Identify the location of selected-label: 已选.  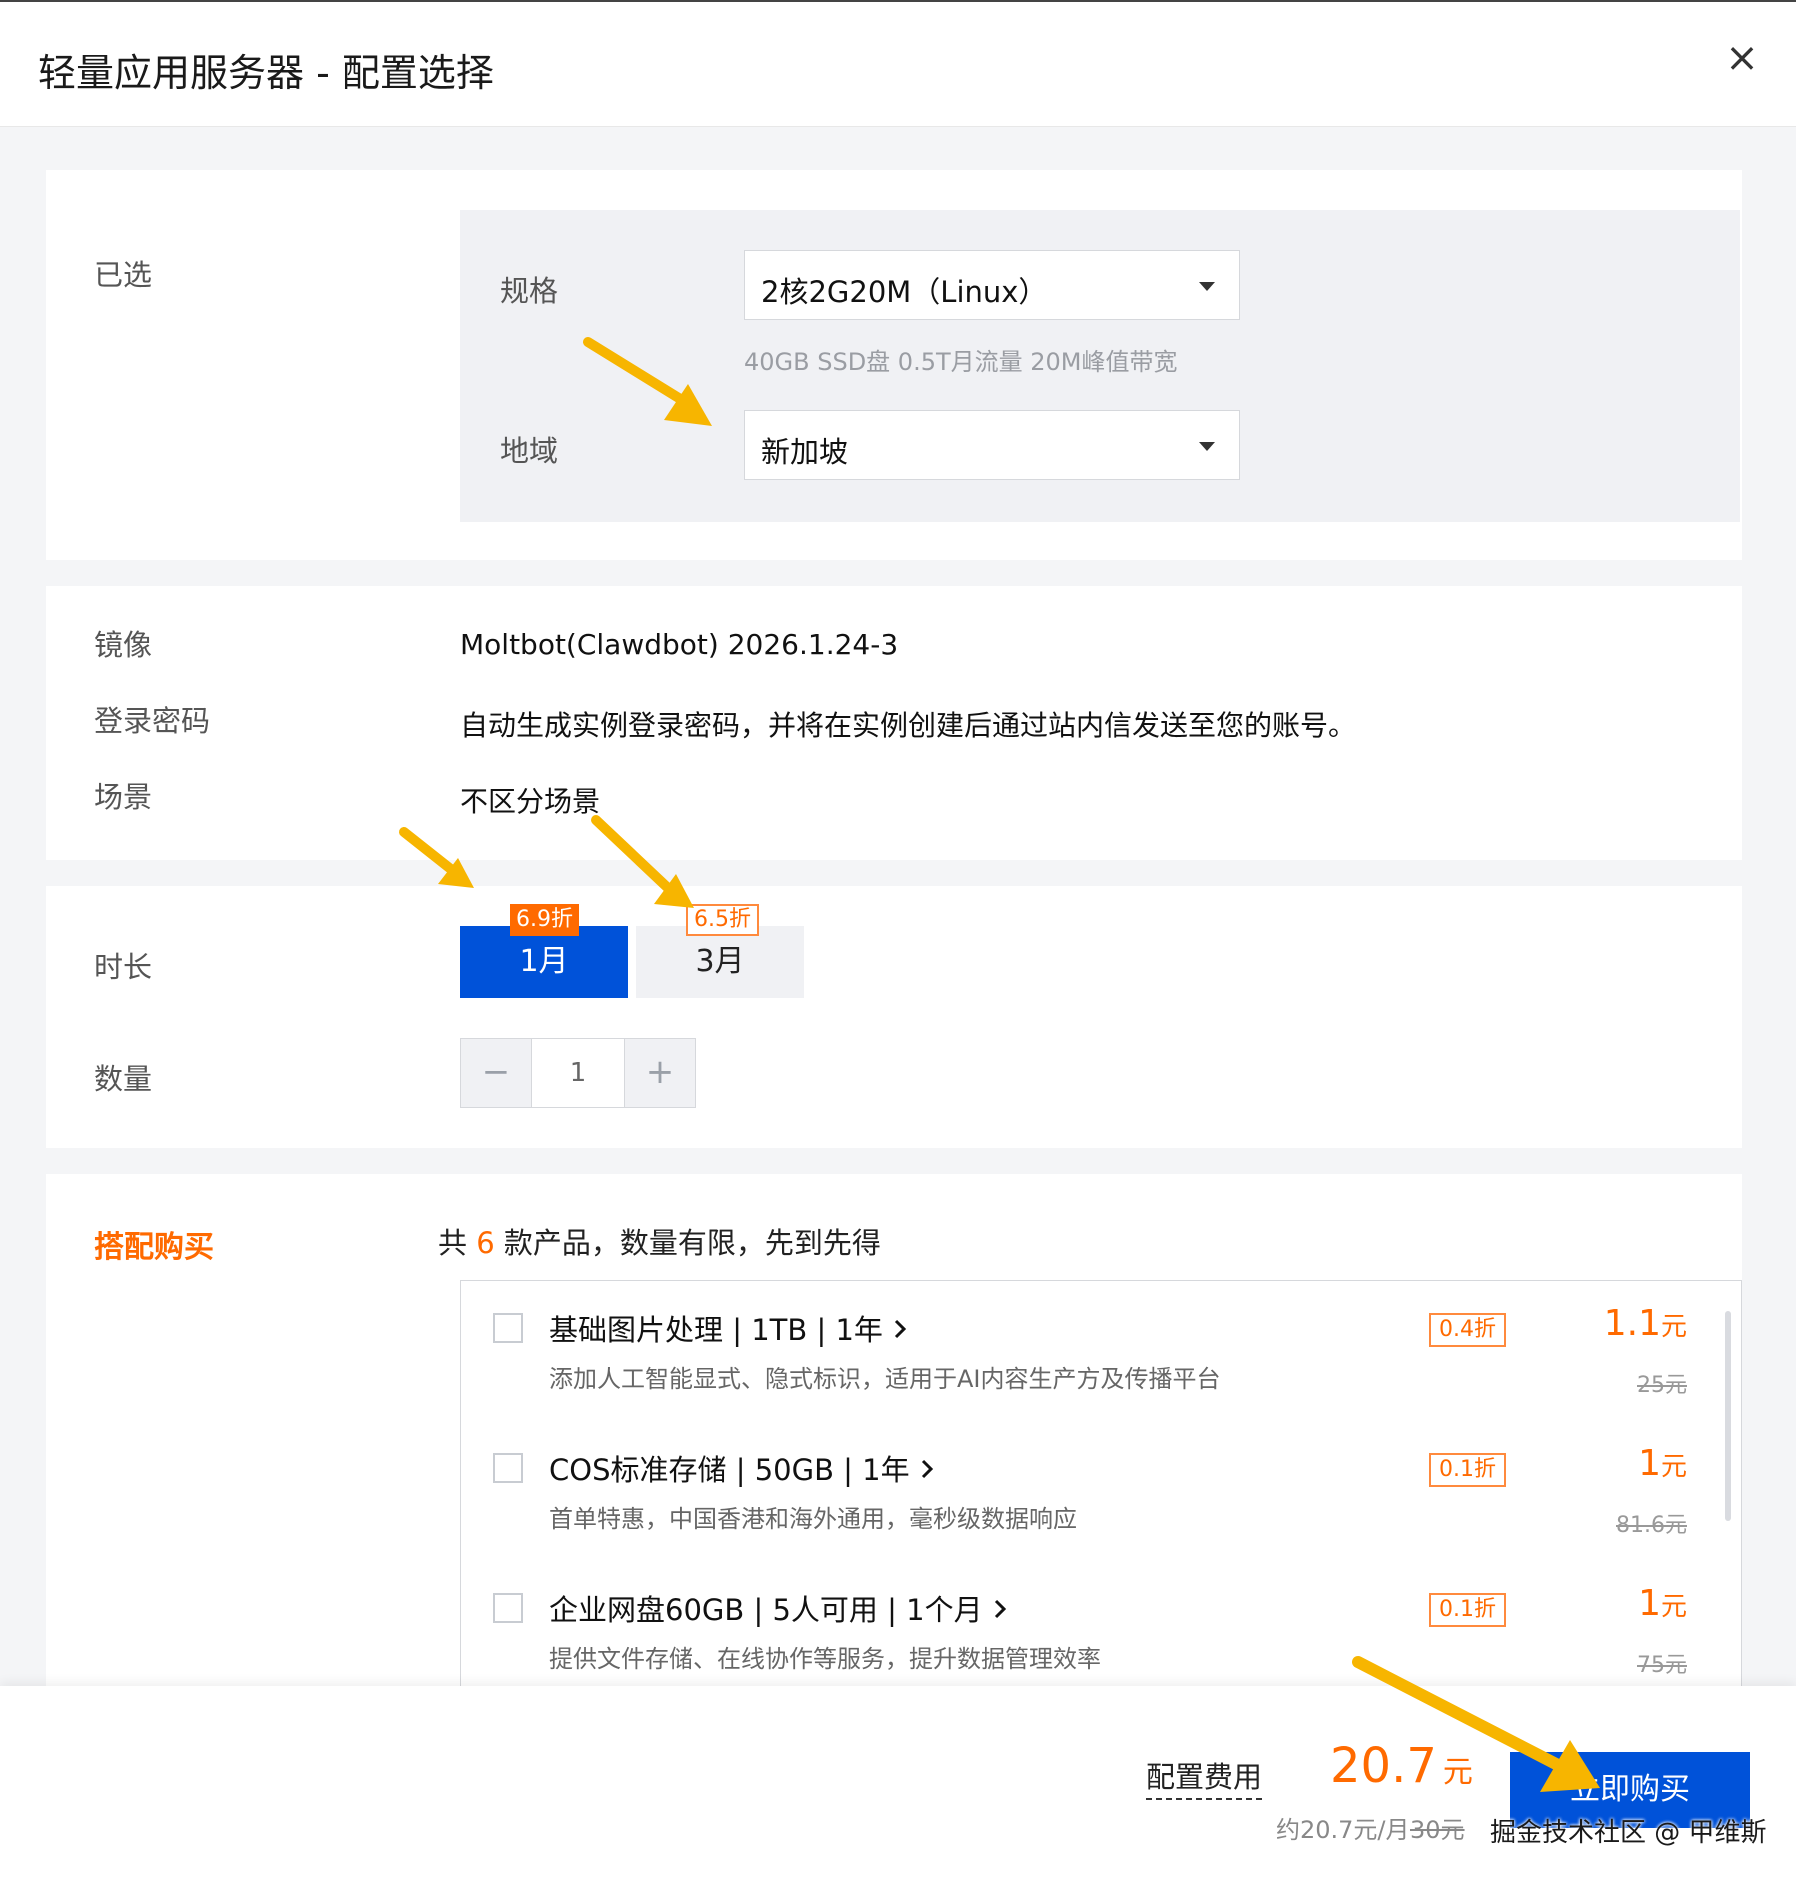
(123, 275).